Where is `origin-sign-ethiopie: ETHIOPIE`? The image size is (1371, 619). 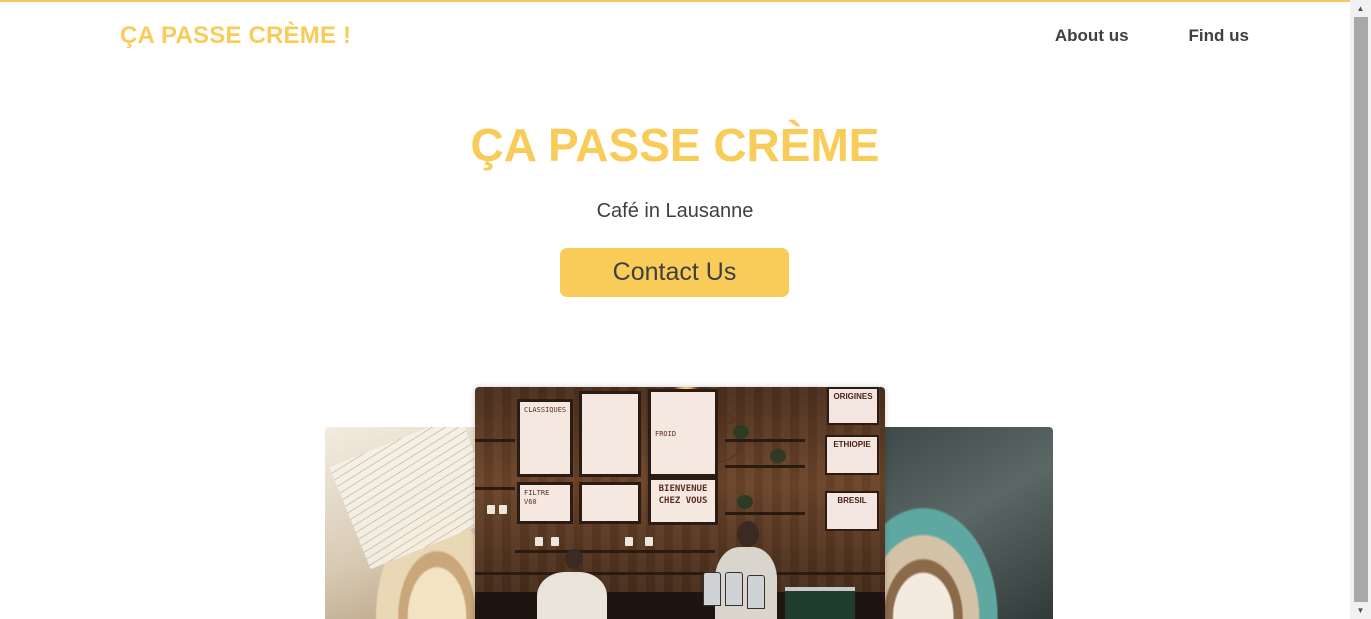
origin-sign-ethiopie: ETHIOPIE is located at coordinates (852, 455).